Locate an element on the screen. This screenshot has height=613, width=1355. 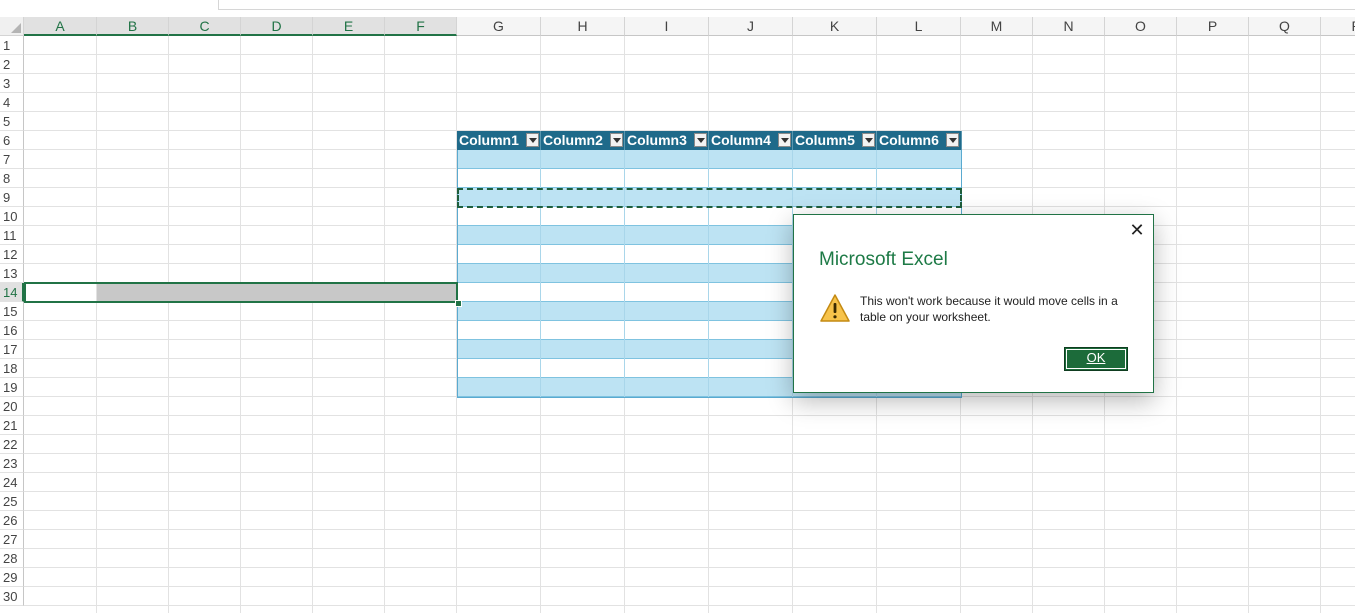
table-header-label: Column2 is located at coordinates (573, 140).